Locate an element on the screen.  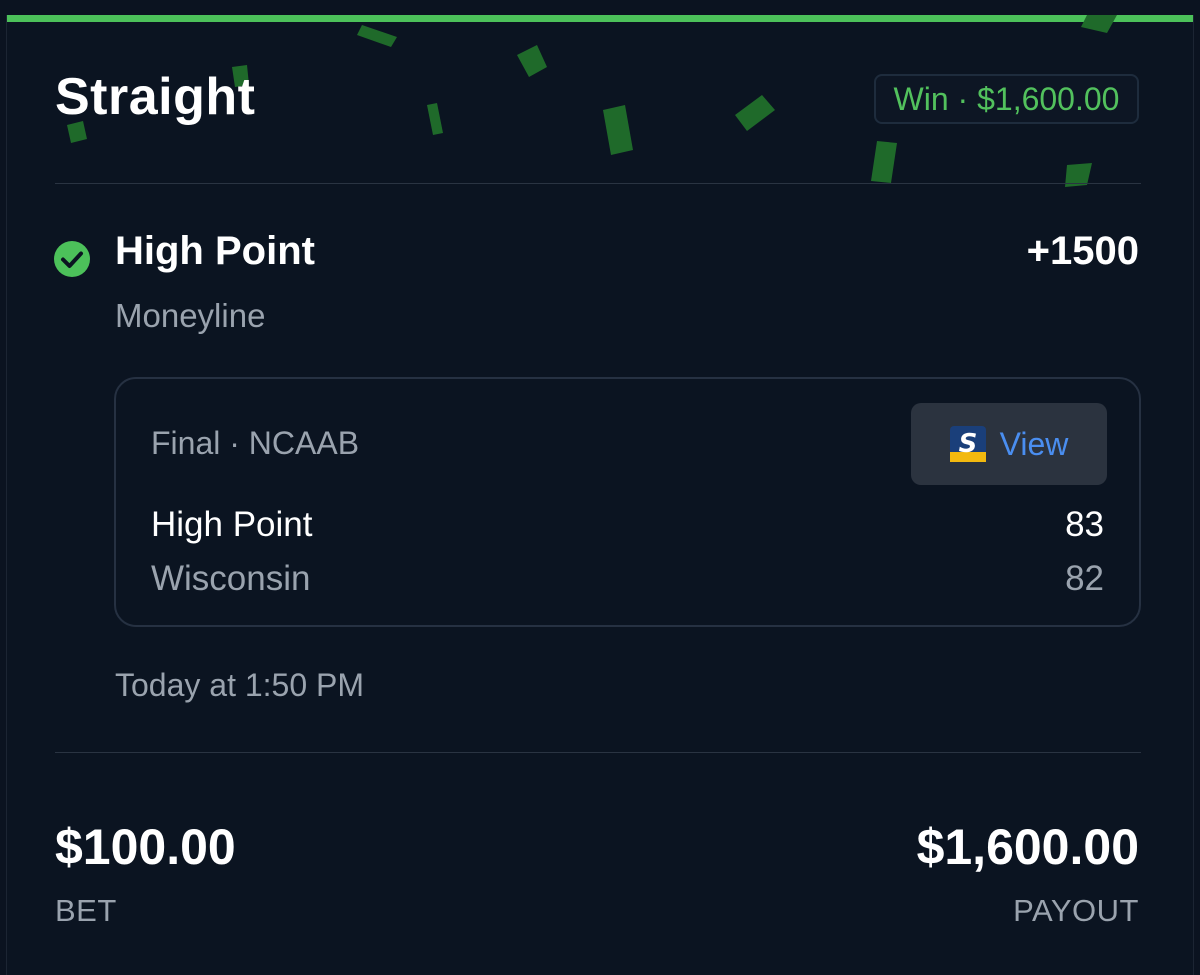
game-team-score: 82 is located at coordinates (1084, 578).